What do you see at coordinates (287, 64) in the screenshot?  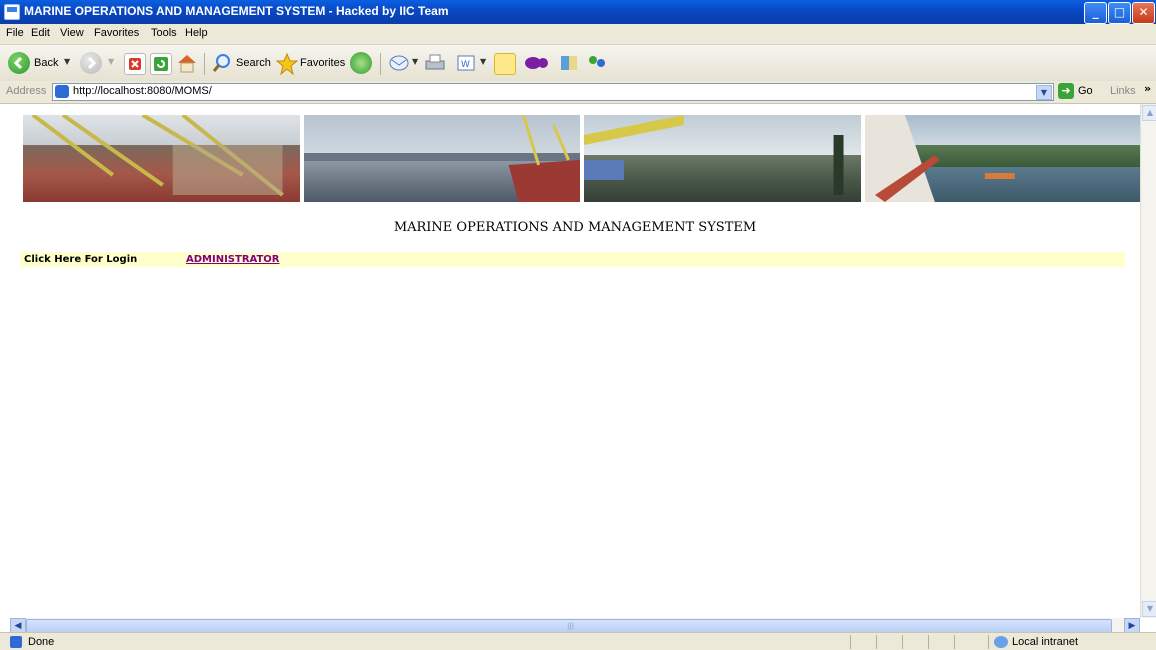 I see `favorites-star-icon` at bounding box center [287, 64].